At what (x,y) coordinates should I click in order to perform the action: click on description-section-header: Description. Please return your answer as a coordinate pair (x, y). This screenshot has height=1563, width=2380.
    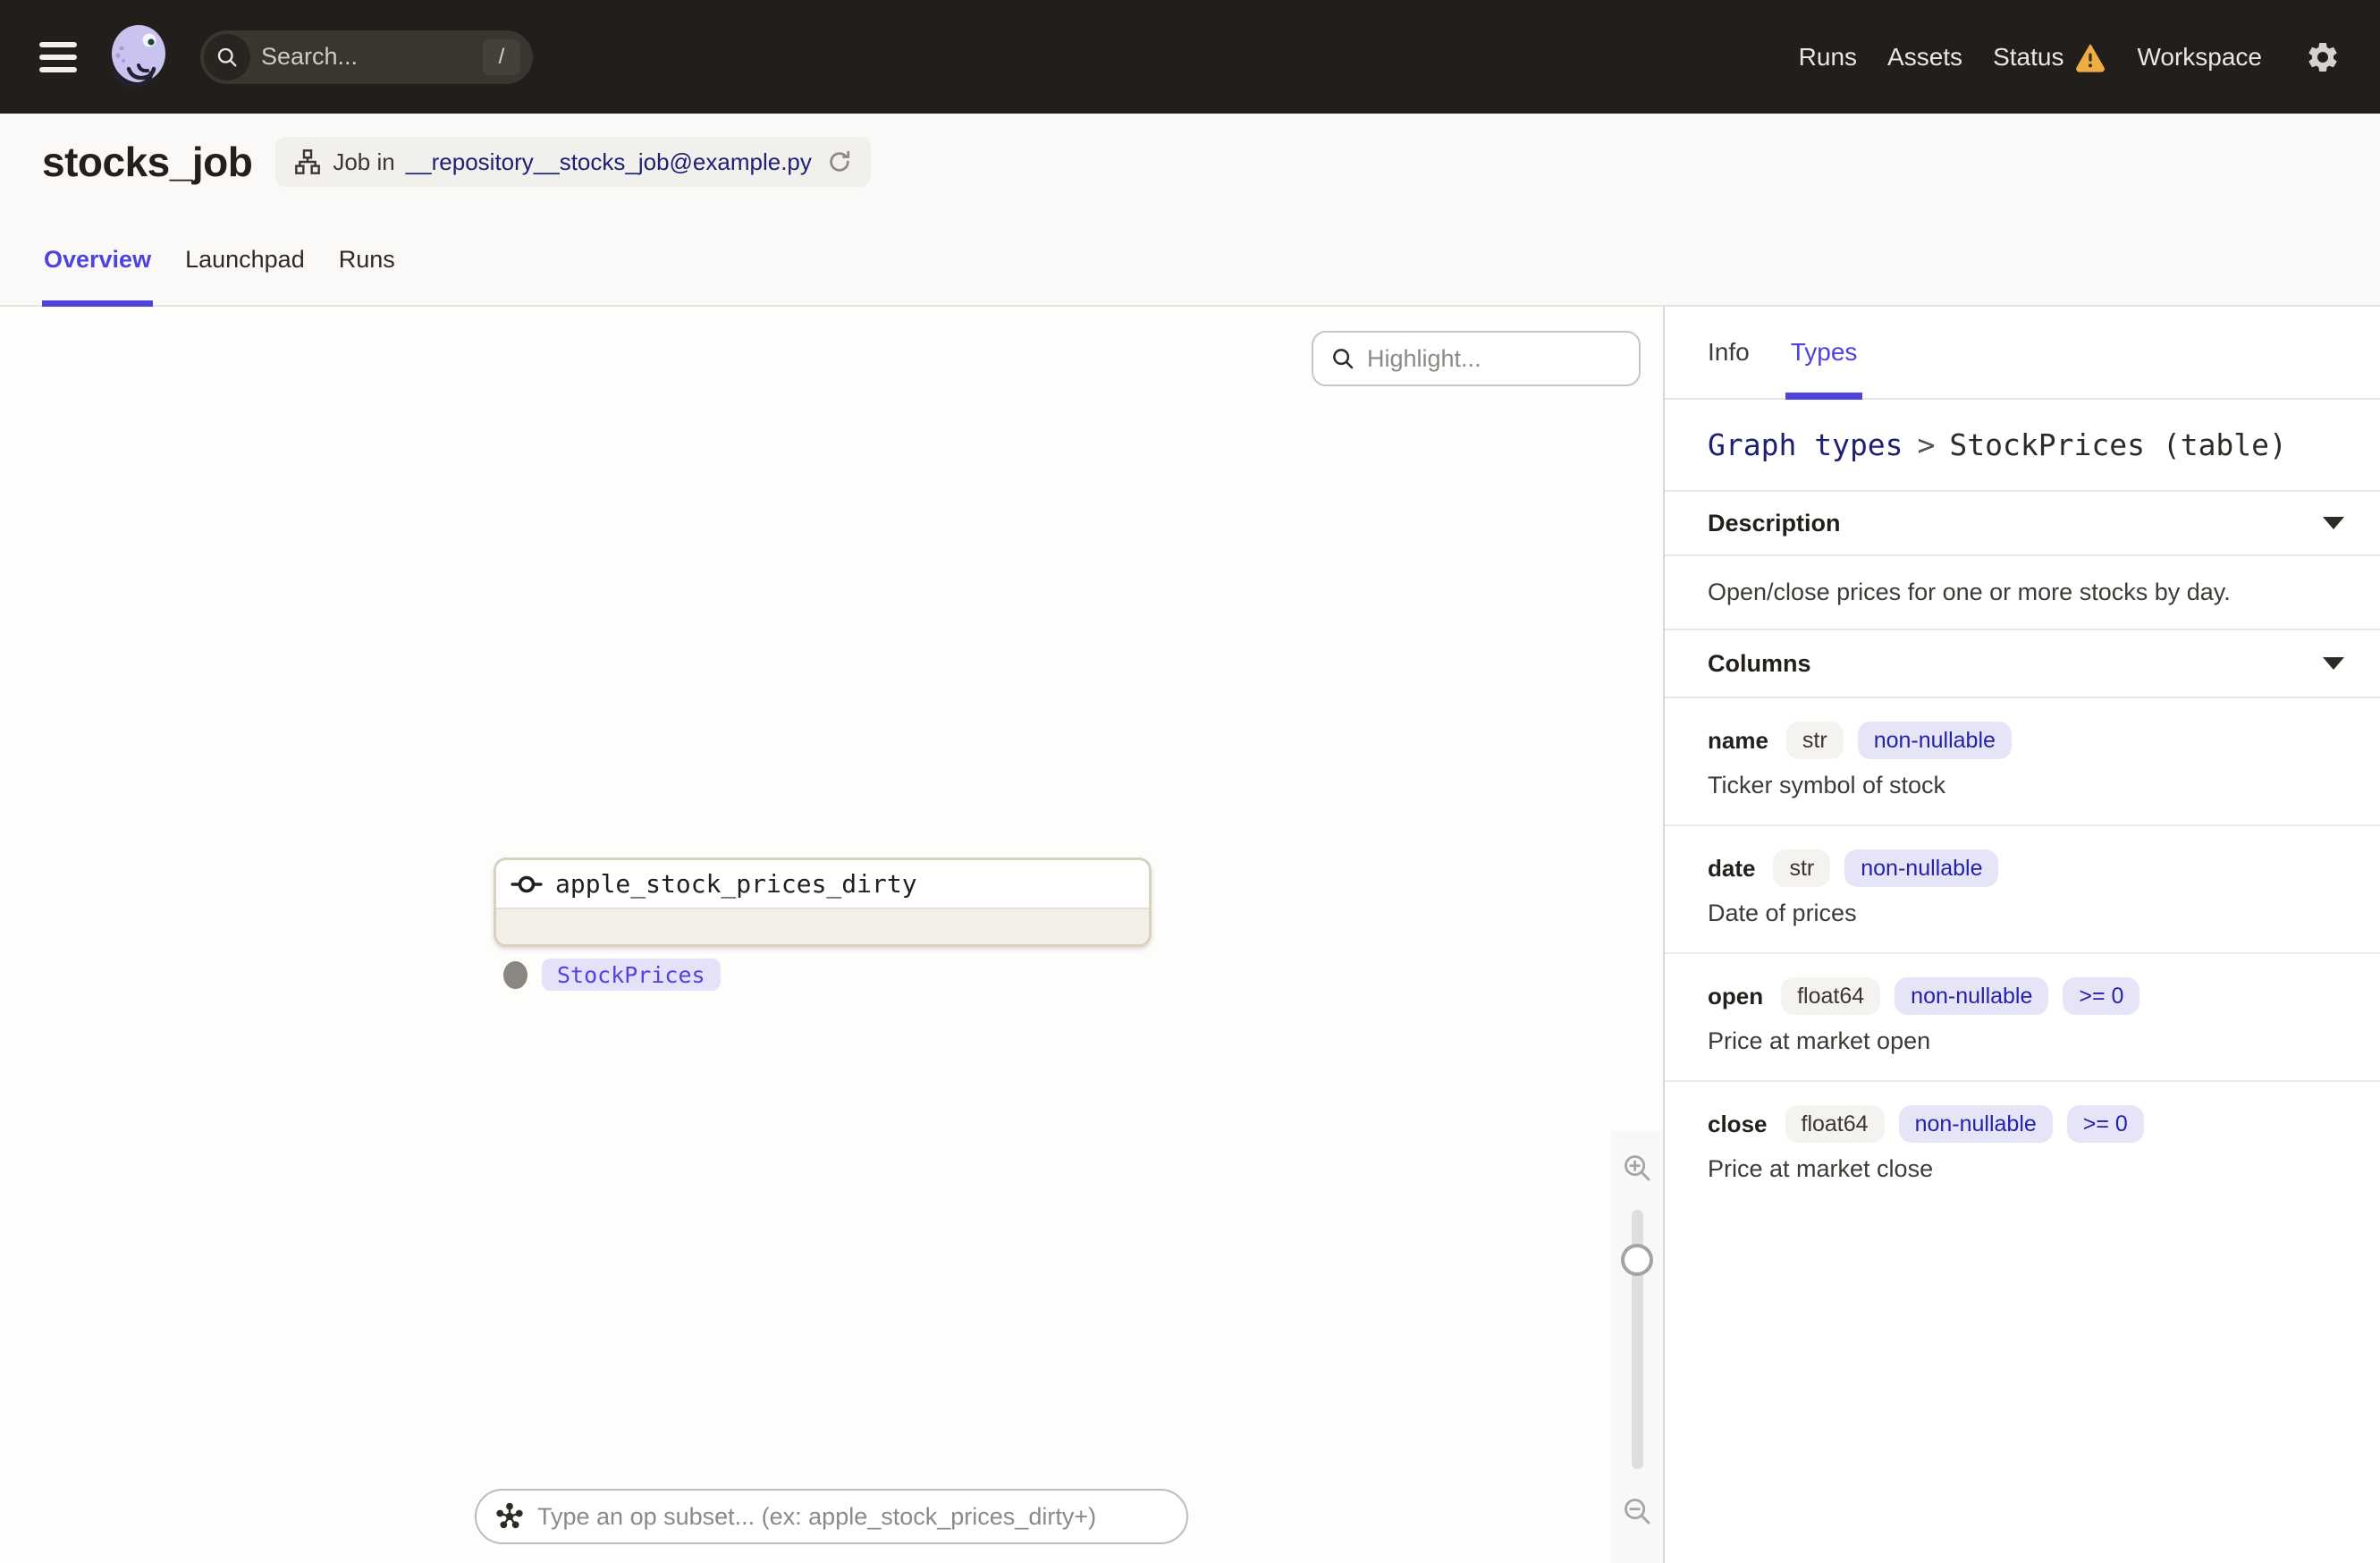
    Looking at the image, I should click on (2022, 524).